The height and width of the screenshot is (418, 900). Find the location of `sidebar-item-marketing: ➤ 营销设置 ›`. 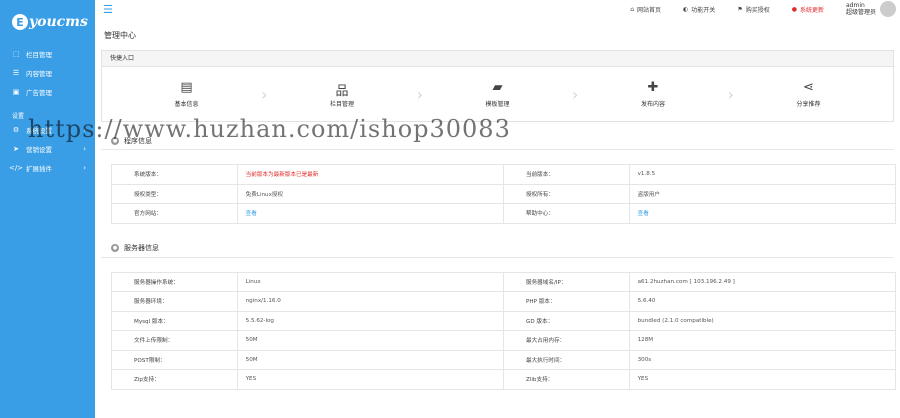

sidebar-item-marketing: ➤ 营销设置 › is located at coordinates (47, 148).